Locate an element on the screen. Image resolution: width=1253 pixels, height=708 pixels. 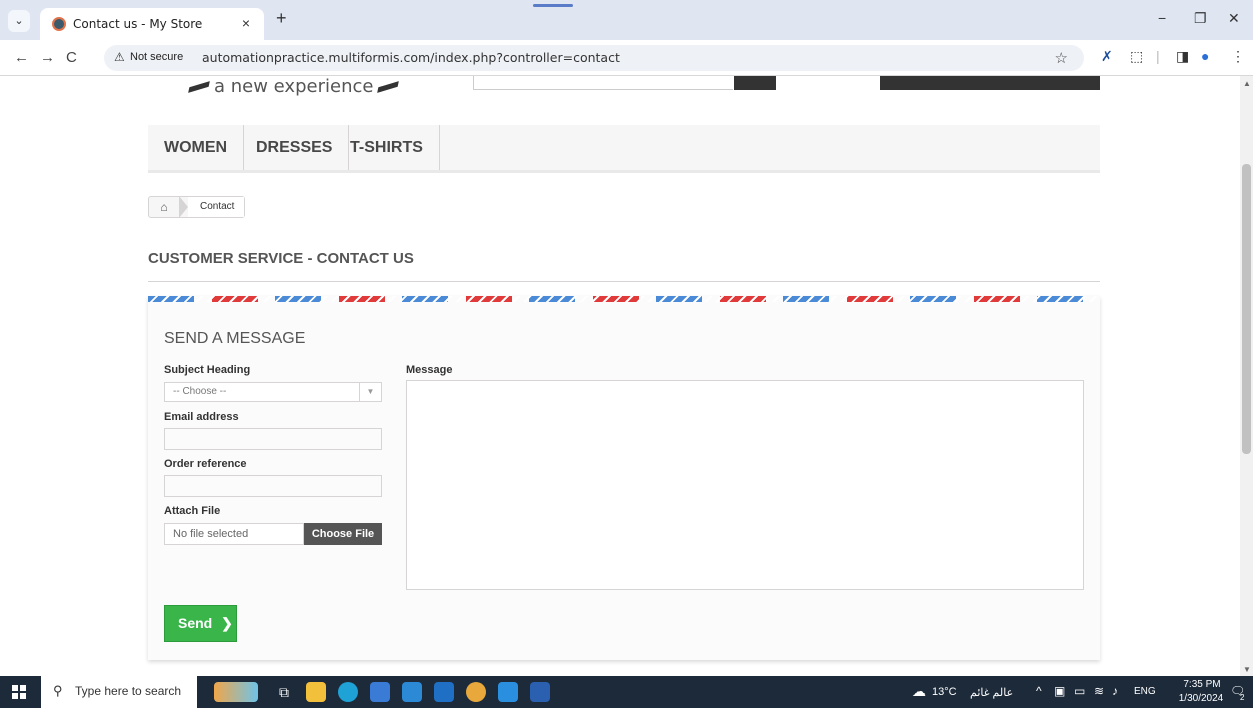
weather-cloud-icon: ☁ is located at coordinates (919, 691).